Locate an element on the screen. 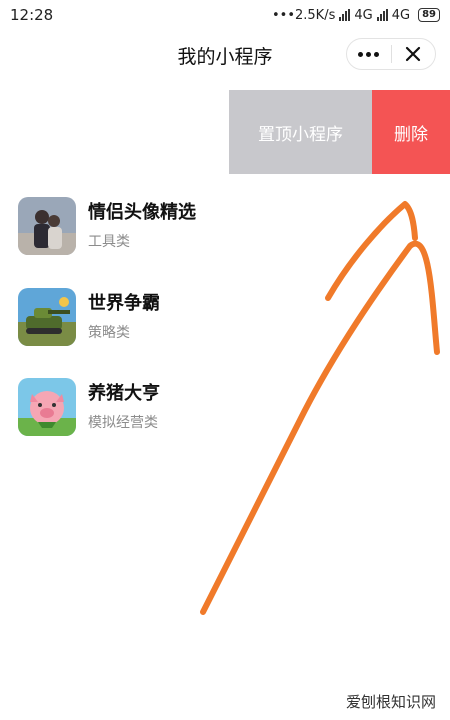  close-icon is located at coordinates (413, 54).